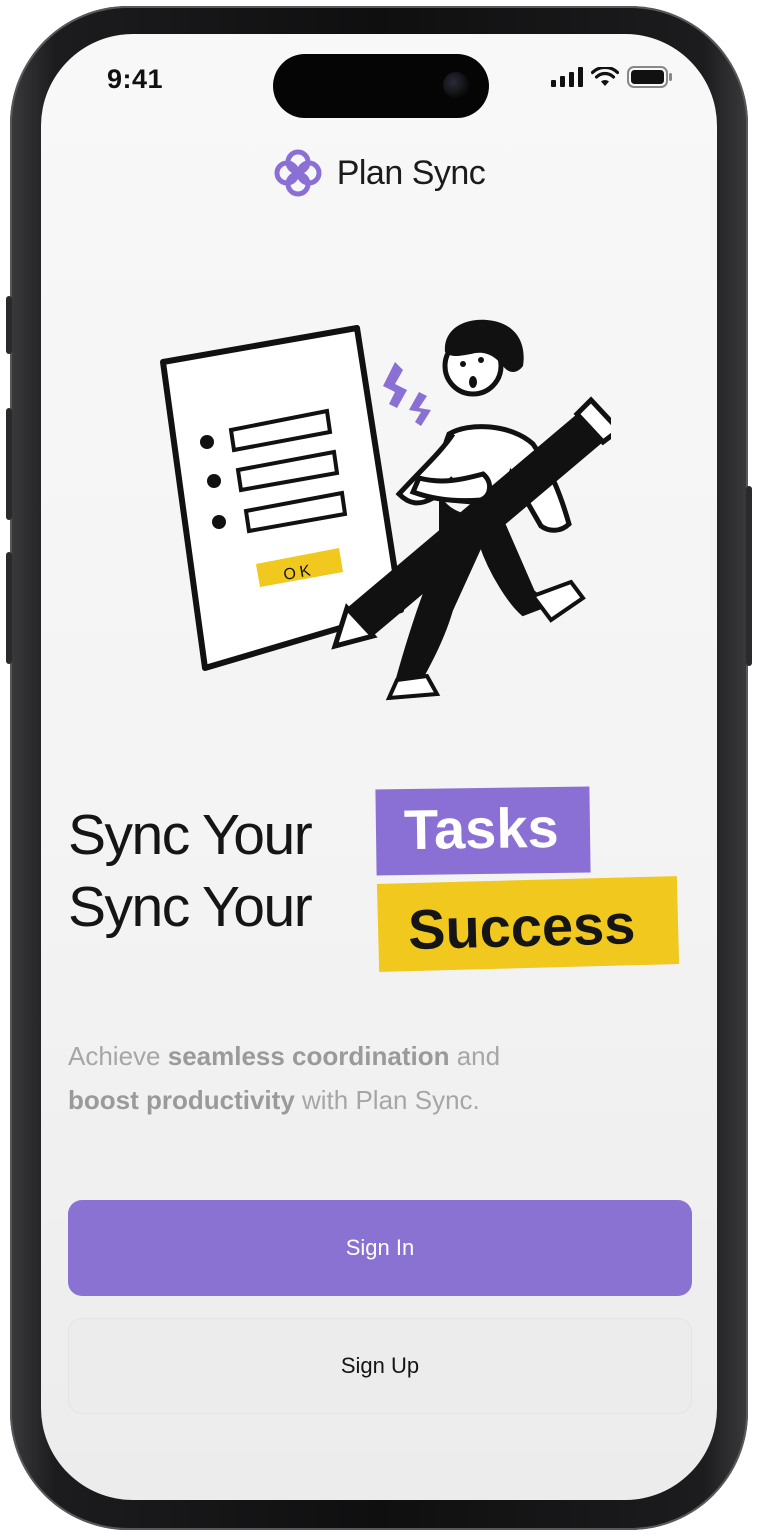 The height and width of the screenshot is (1536, 758). What do you see at coordinates (298, 173) in the screenshot?
I see `plan-sync-logo-icon` at bounding box center [298, 173].